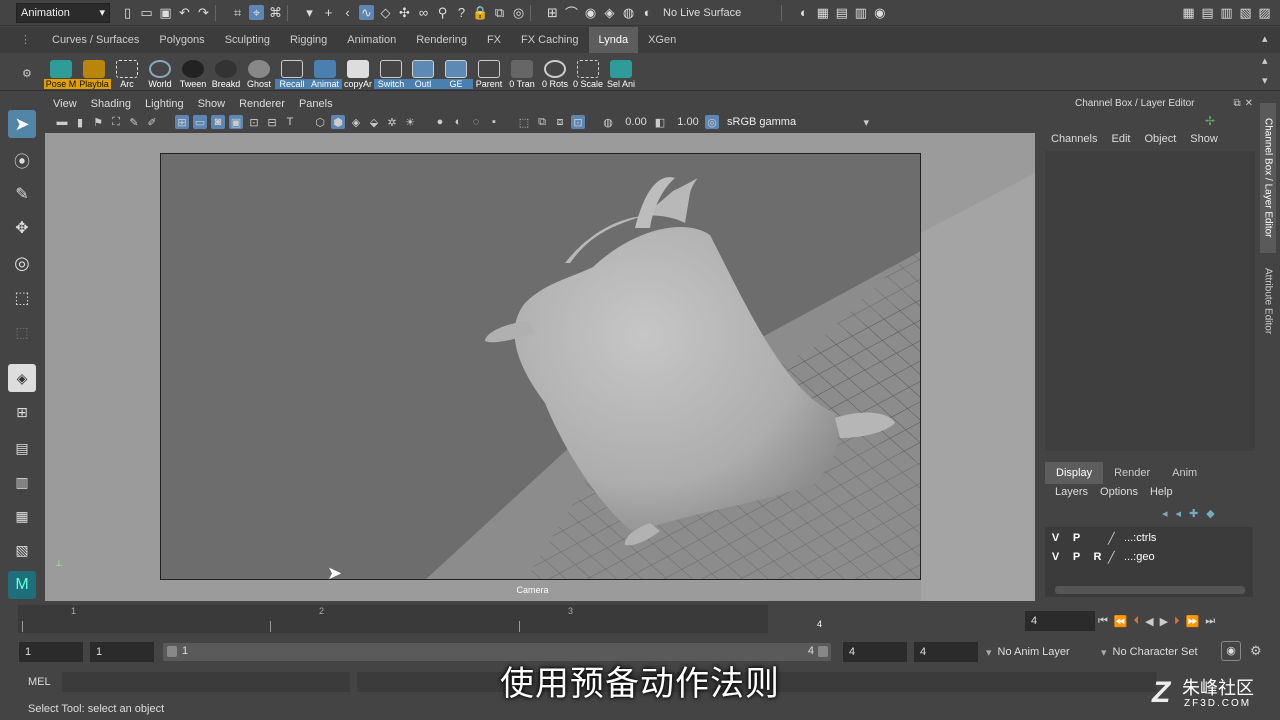  I want to click on safe-title-icon: T, so click(290, 122).